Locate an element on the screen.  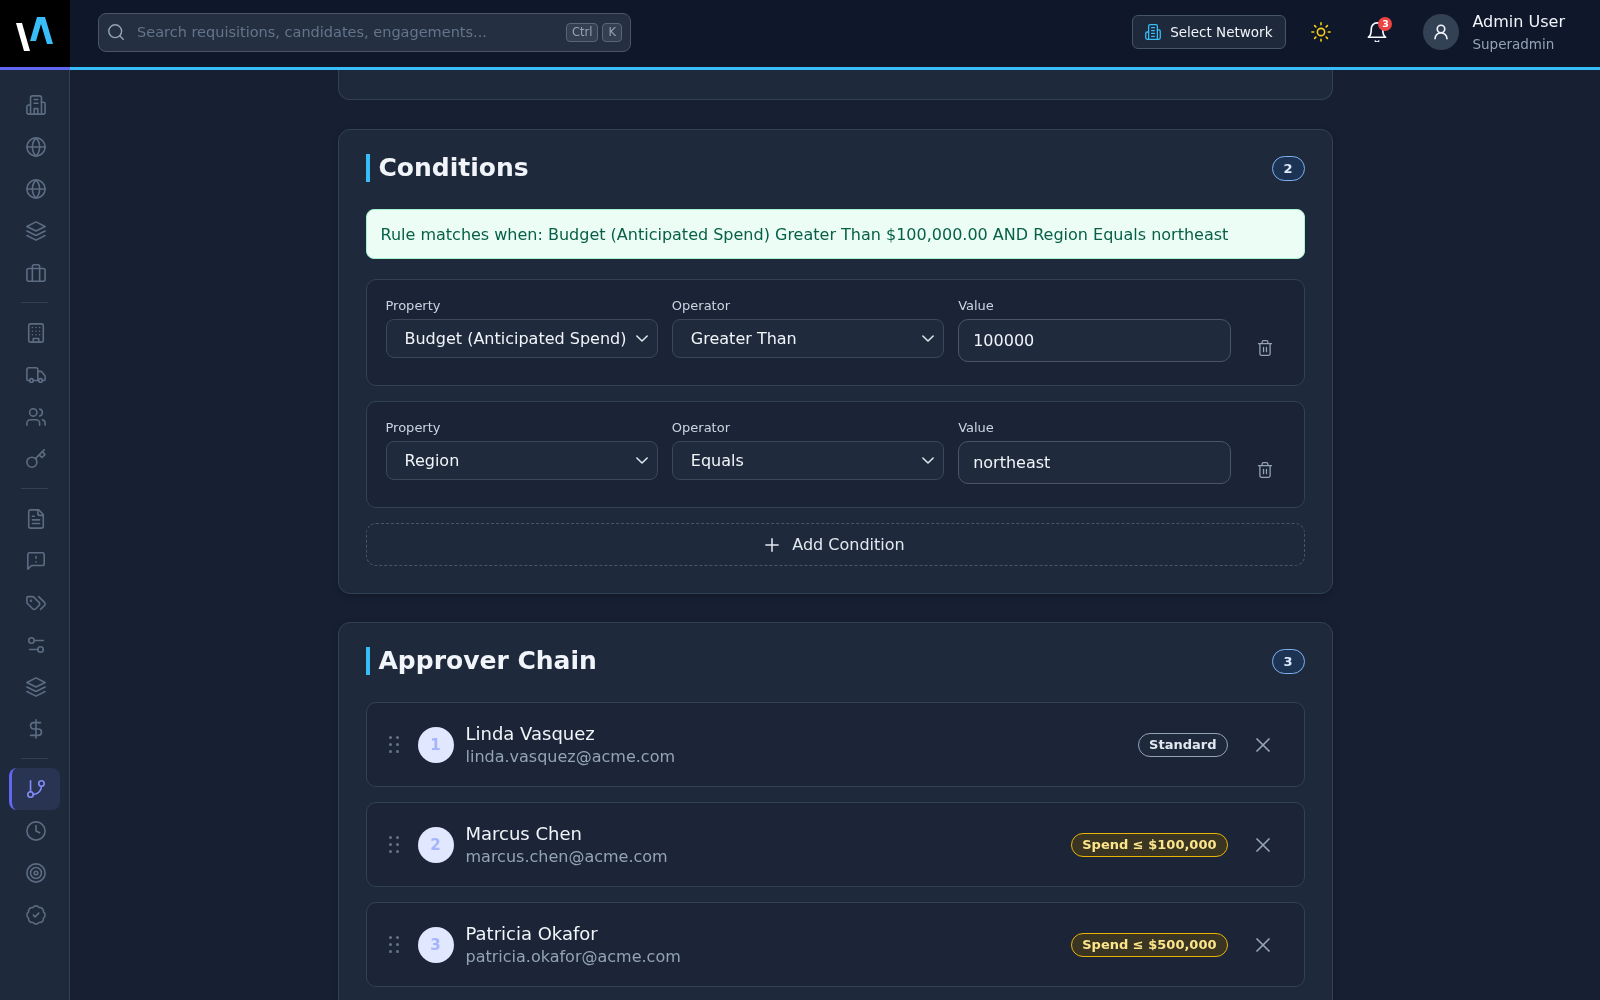
user-avatar-icon is located at coordinates (1441, 32).